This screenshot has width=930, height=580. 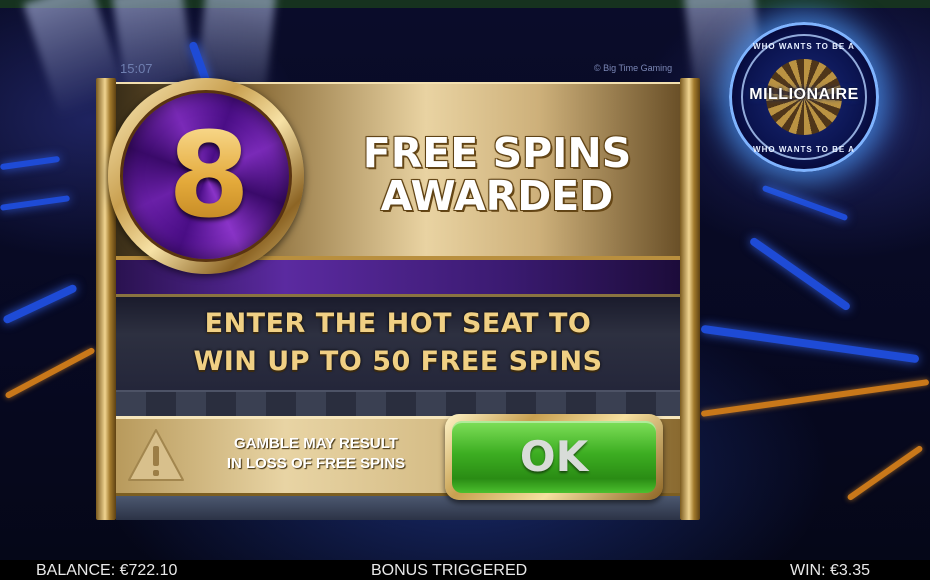 What do you see at coordinates (497, 196) in the screenshot?
I see `awarded-line-2: AWARDED` at bounding box center [497, 196].